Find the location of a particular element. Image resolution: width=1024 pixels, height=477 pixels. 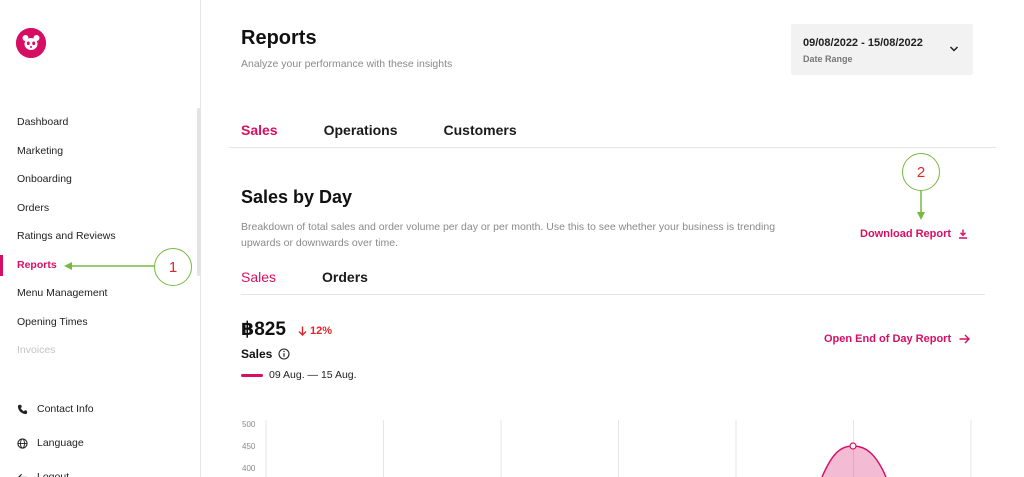

chart-legend: 09 Aug. — 15 Aug. is located at coordinates (299, 375).